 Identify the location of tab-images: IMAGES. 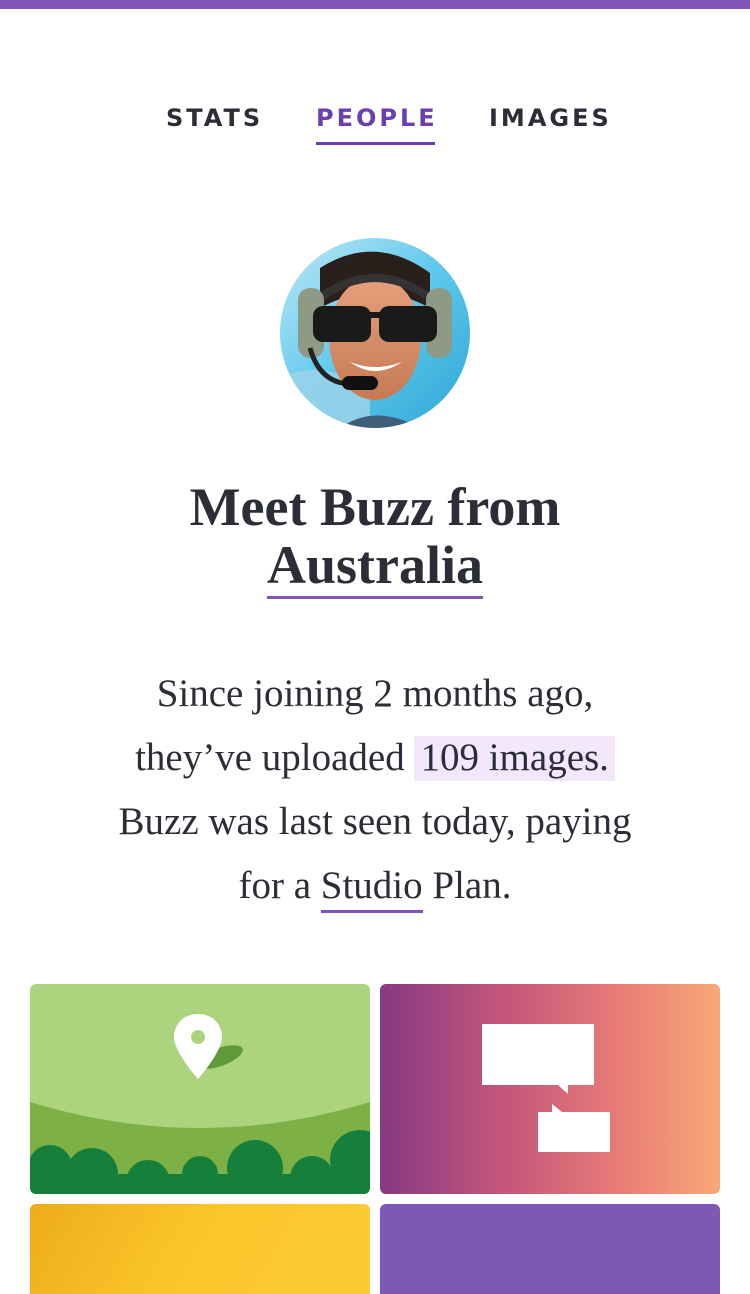
(550, 118).